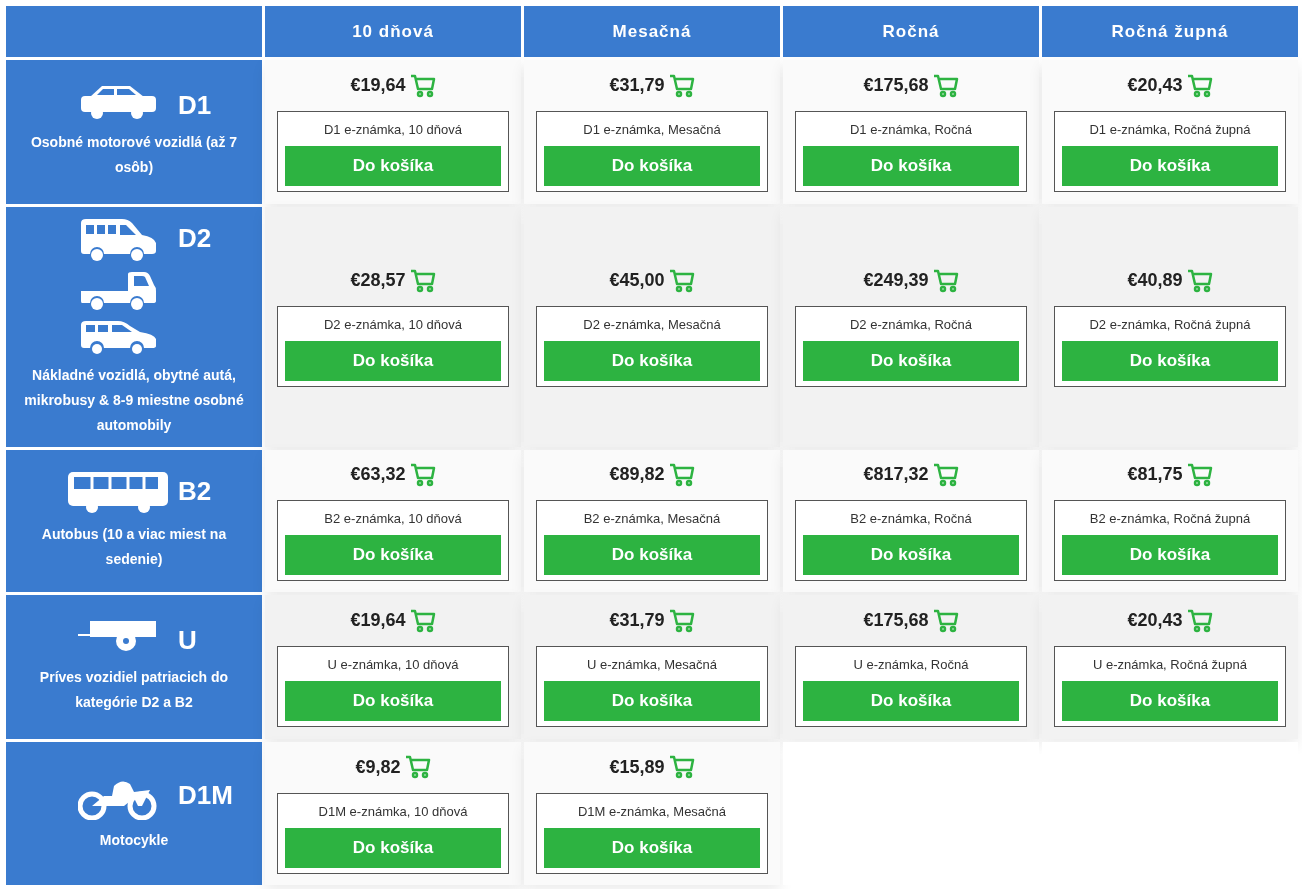  What do you see at coordinates (652, 519) in the screenshot?
I see `product-label: B2 e-známka, Mesačná` at bounding box center [652, 519].